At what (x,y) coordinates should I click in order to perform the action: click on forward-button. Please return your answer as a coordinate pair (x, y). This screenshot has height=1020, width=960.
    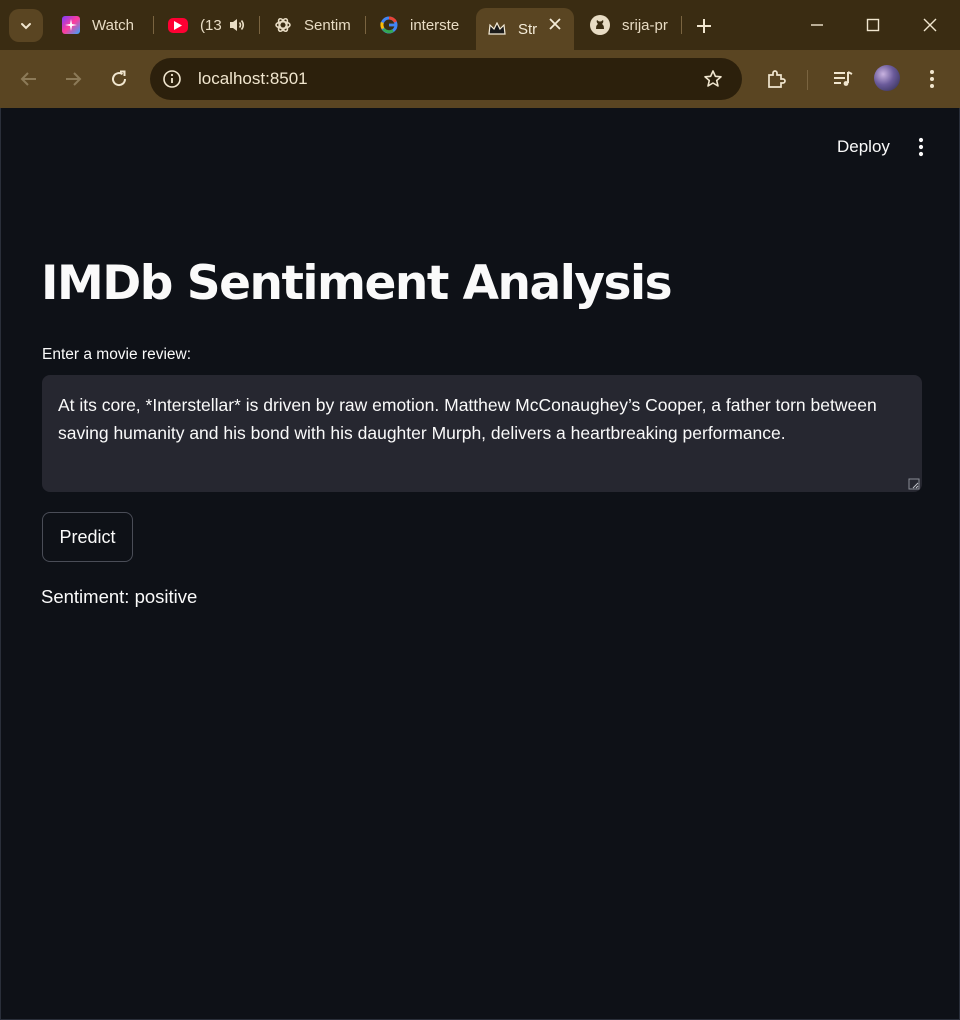
    Looking at the image, I should click on (73, 79).